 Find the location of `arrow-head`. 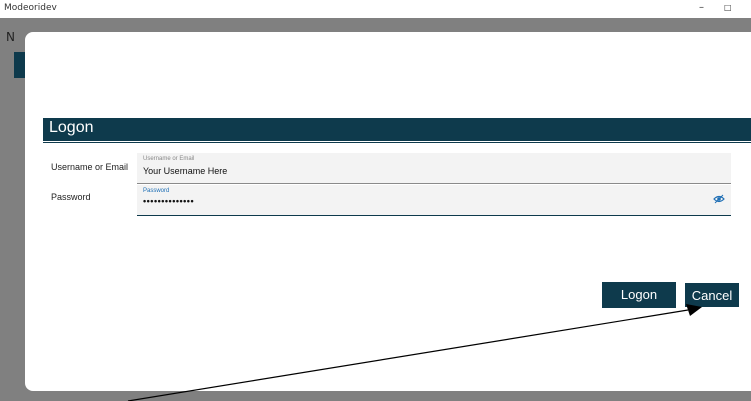

arrow-head is located at coordinates (694, 310).